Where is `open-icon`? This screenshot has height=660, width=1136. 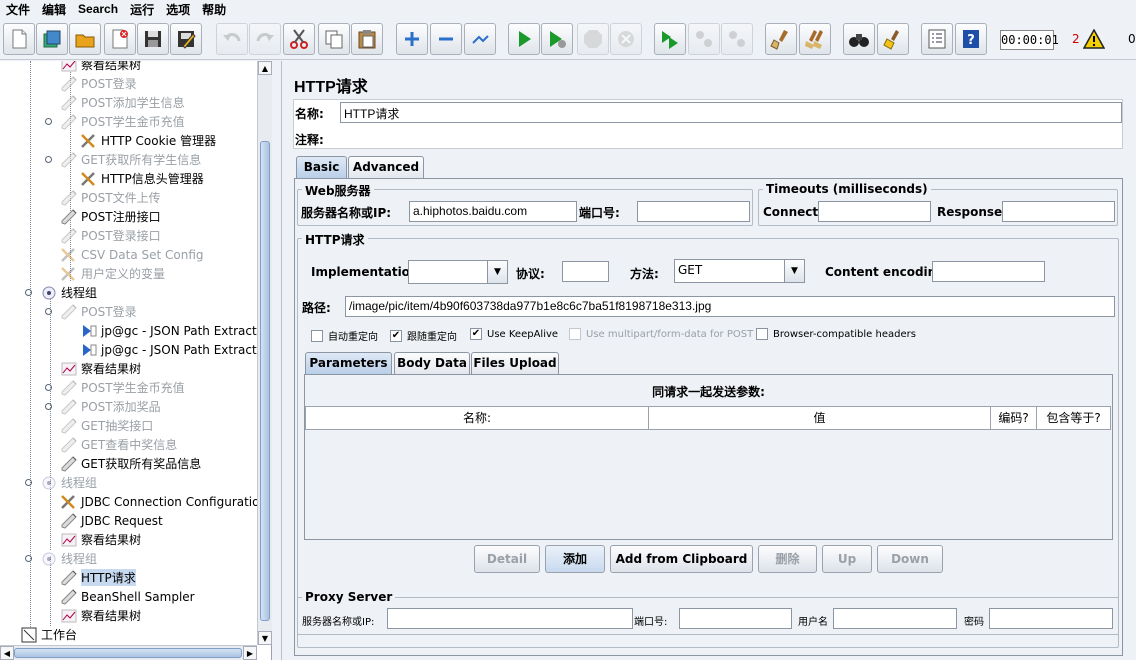 open-icon is located at coordinates (85, 39).